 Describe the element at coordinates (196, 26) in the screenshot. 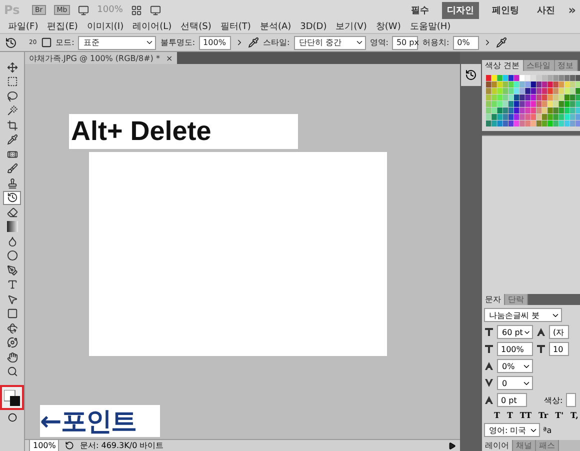

I see `menu-item: 선택(S)` at that location.